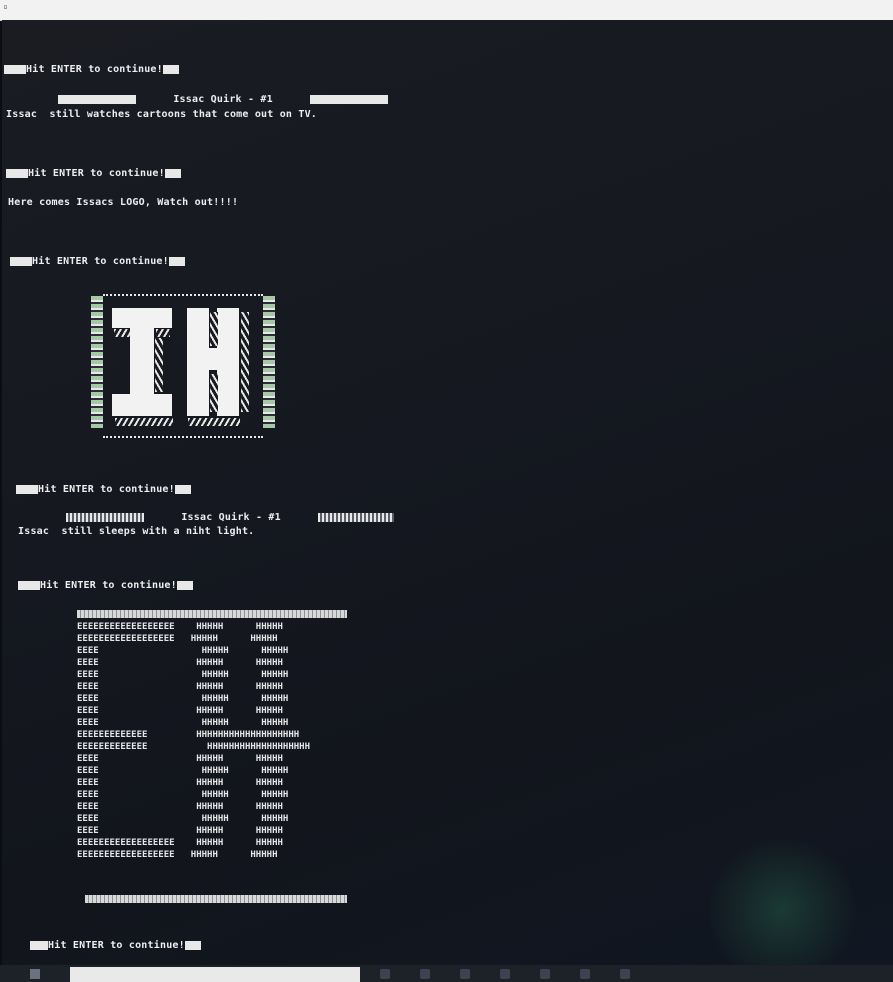 The height and width of the screenshot is (982, 893). I want to click on taskbar-search-box, so click(215, 974).